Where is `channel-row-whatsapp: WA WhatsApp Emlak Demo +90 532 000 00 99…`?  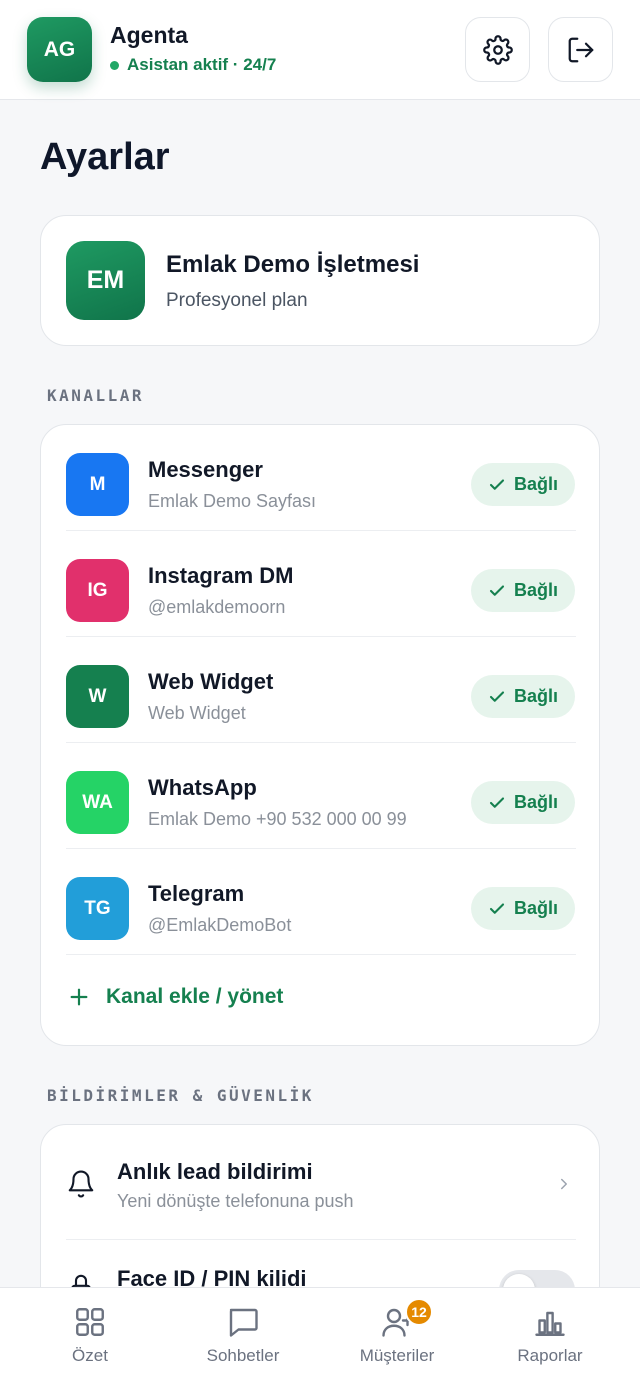 channel-row-whatsapp: WA WhatsApp Emlak Demo +90 532 000 00 99… is located at coordinates (321, 796).